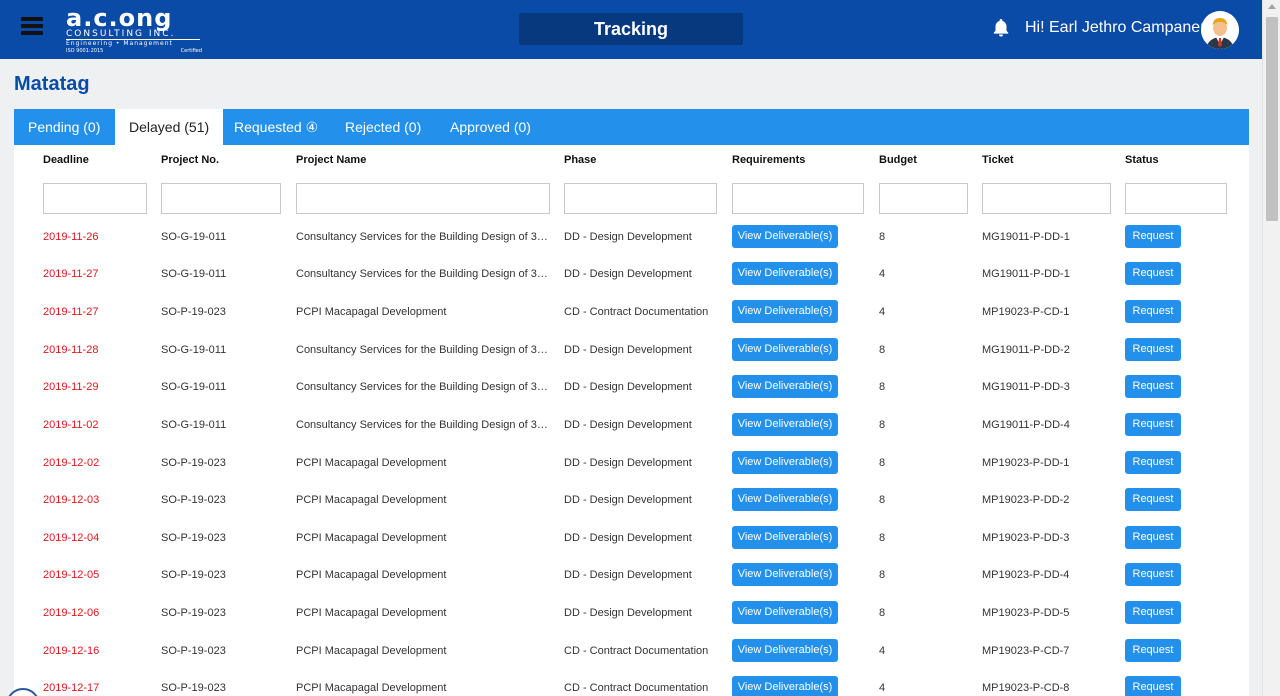 This screenshot has height=696, width=1280. I want to click on filter-ticket-input, so click(1046, 198).